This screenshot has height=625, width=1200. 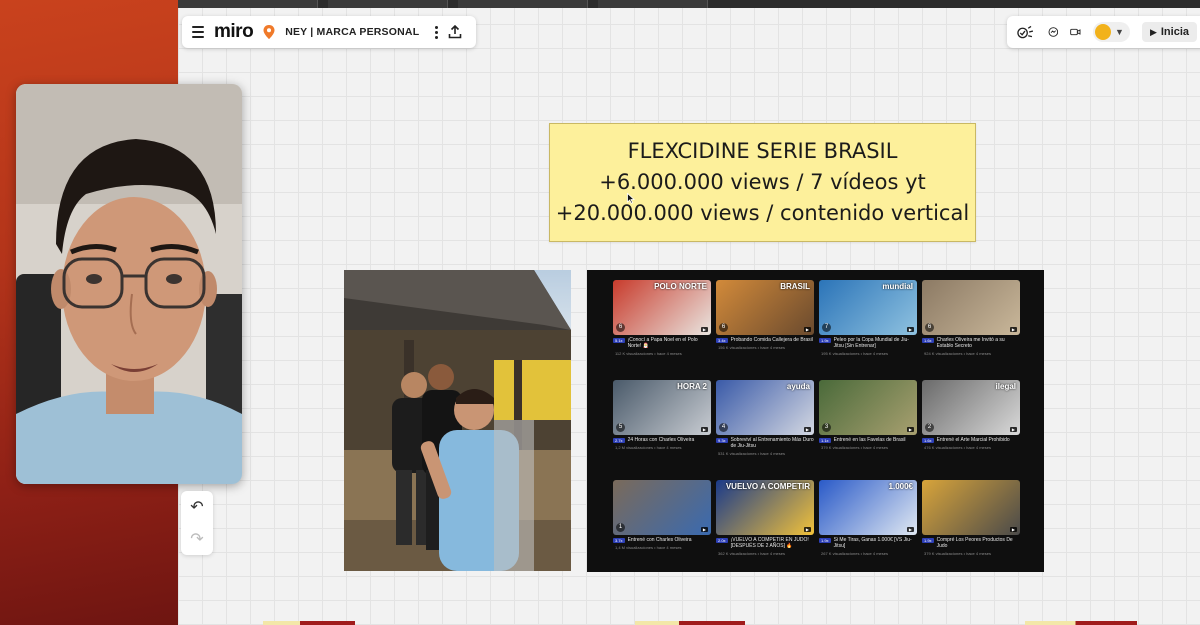 I want to click on video-thumbnail: 1 ▶, so click(x=662, y=507).